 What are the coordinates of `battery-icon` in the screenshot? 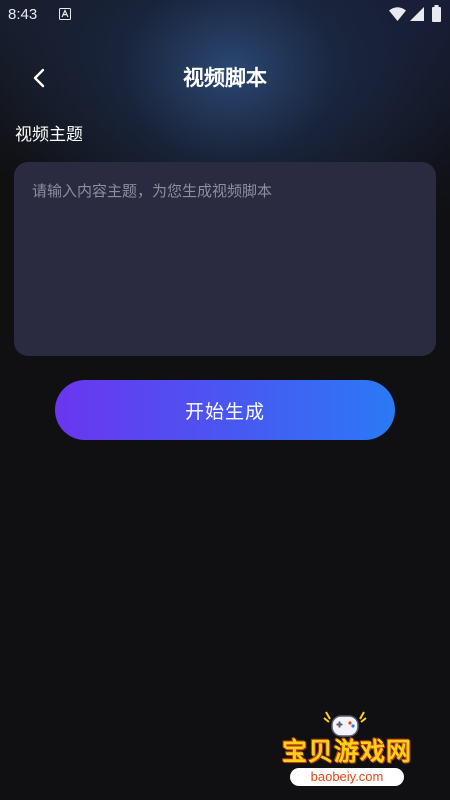 It's located at (436, 13).